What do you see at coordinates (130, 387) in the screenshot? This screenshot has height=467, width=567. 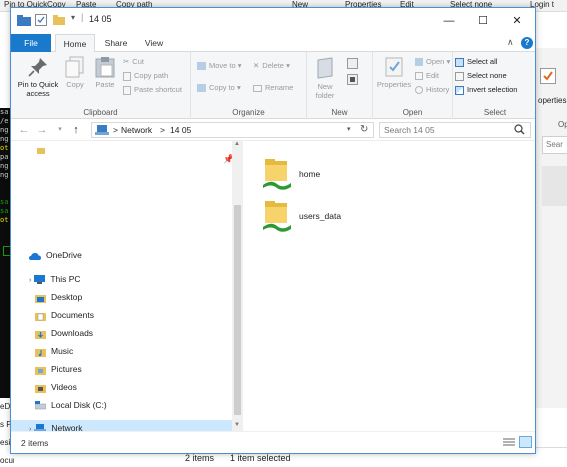 I see `nav-item-videos: Videos` at bounding box center [130, 387].